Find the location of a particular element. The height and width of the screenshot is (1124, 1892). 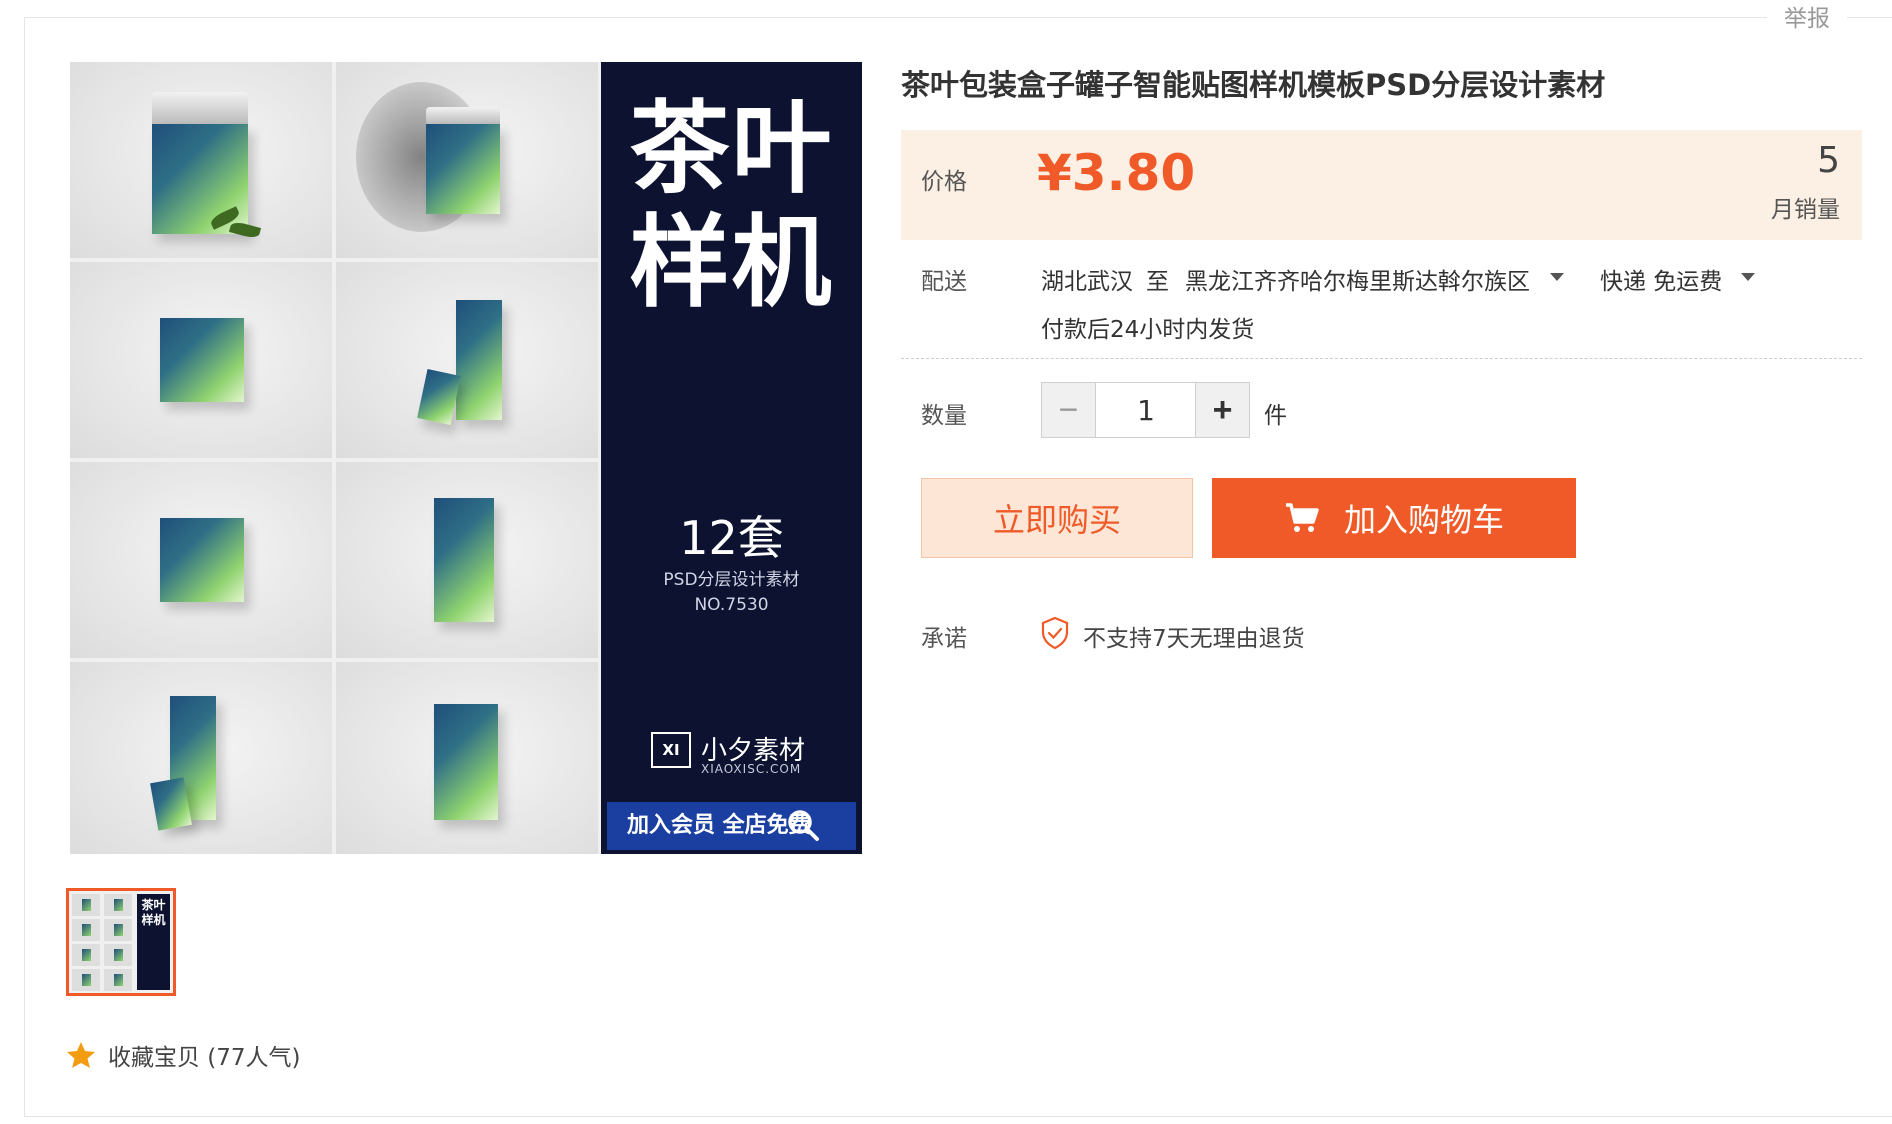

favorite-label: 收藏宝贝 (77人气) is located at coordinates (204, 1058).